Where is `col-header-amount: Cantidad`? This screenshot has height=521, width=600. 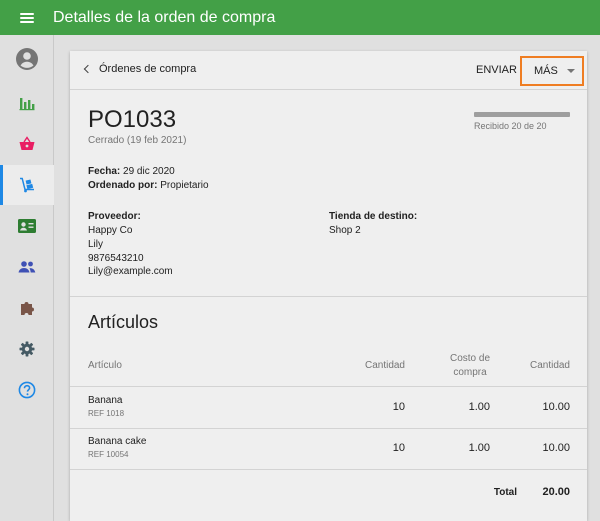 col-header-amount: Cantidad is located at coordinates (549, 365).